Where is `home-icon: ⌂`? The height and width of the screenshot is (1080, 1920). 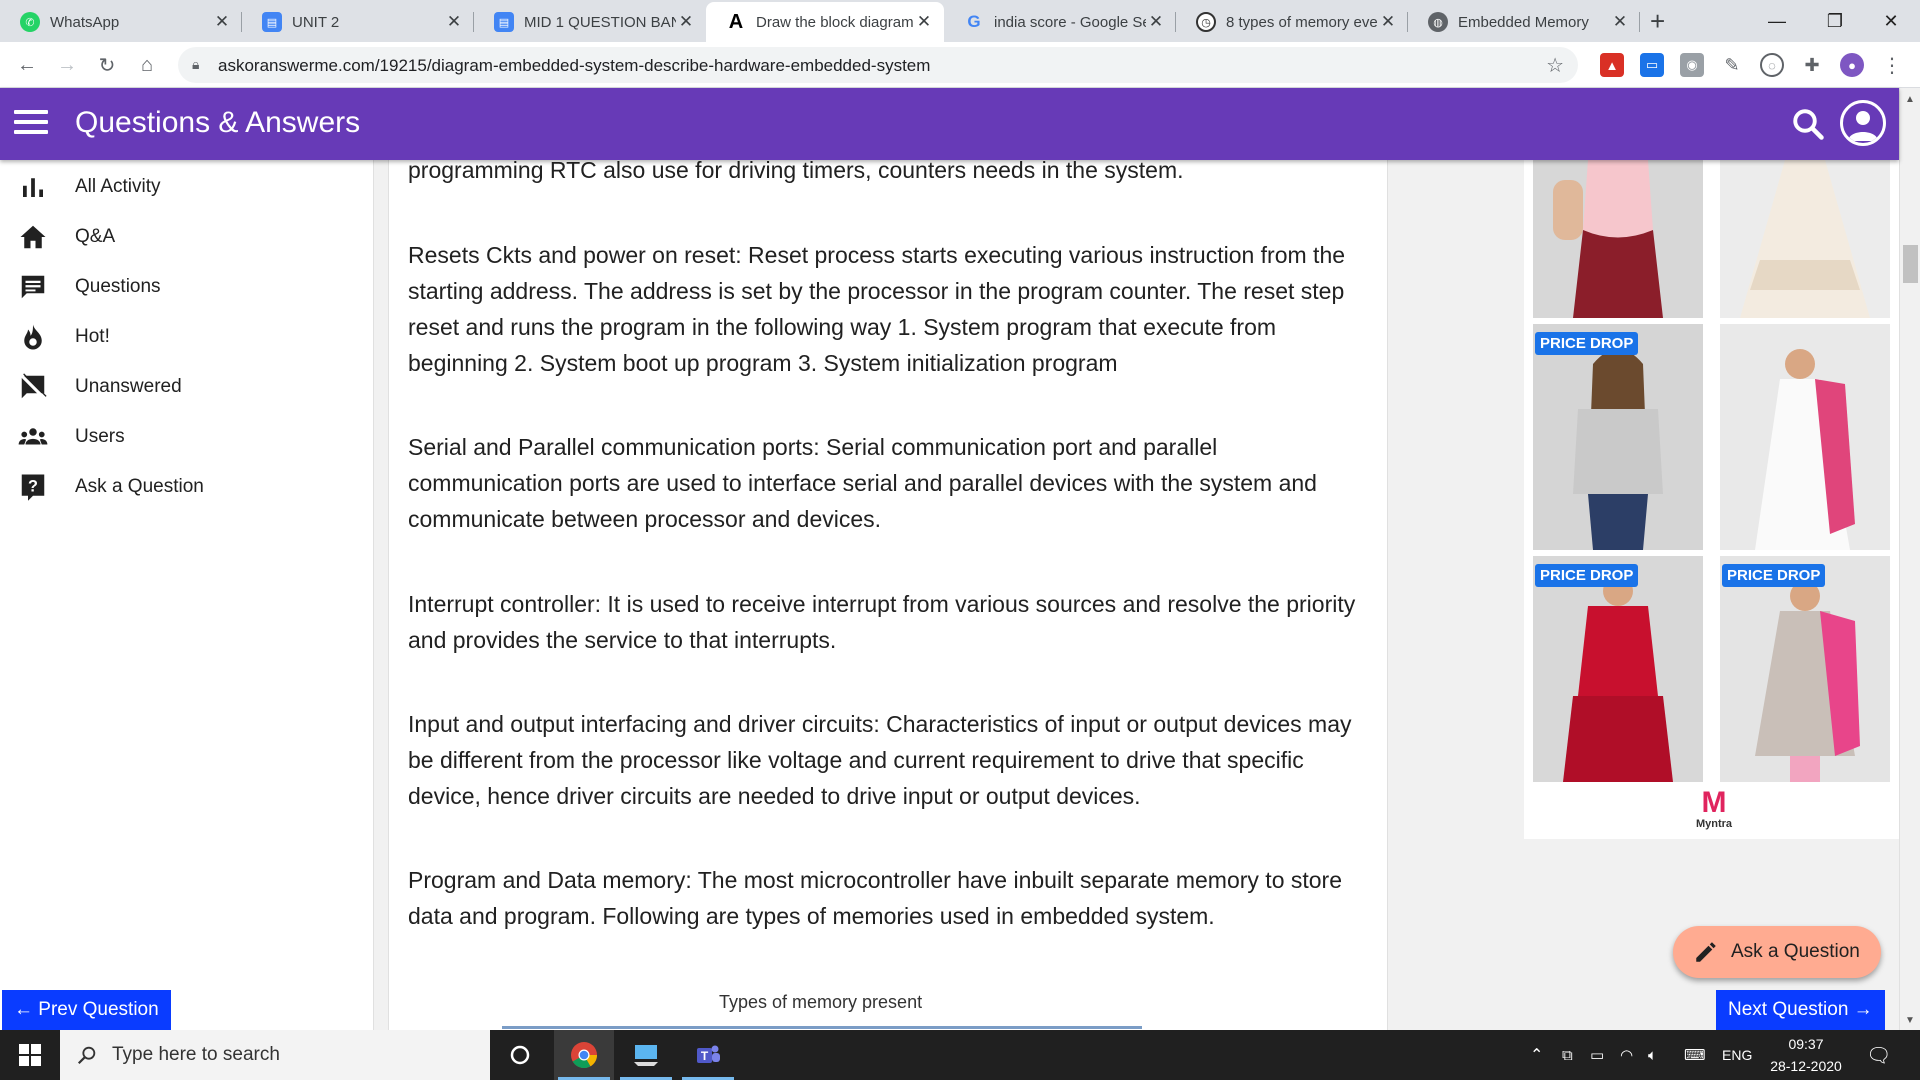 home-icon: ⌂ is located at coordinates (147, 65).